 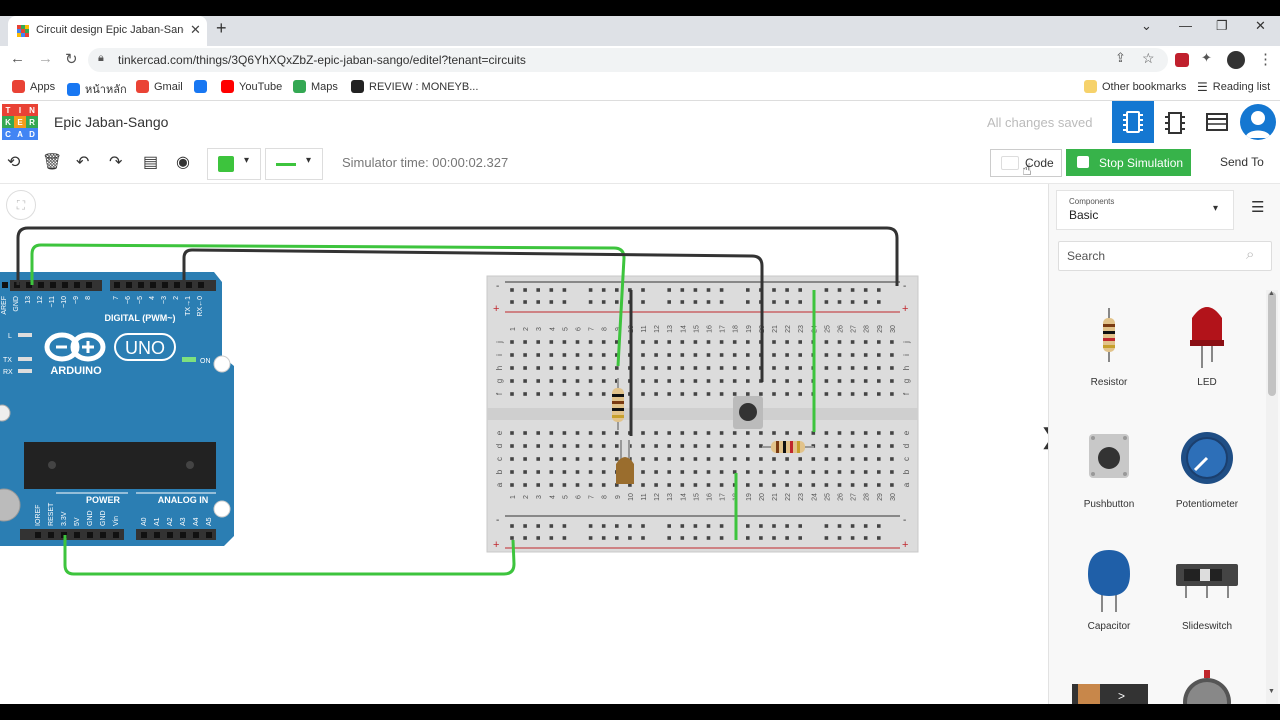 What do you see at coordinates (1148, 58) in the screenshot?
I see `bookmark-star-icon: ☆` at bounding box center [1148, 58].